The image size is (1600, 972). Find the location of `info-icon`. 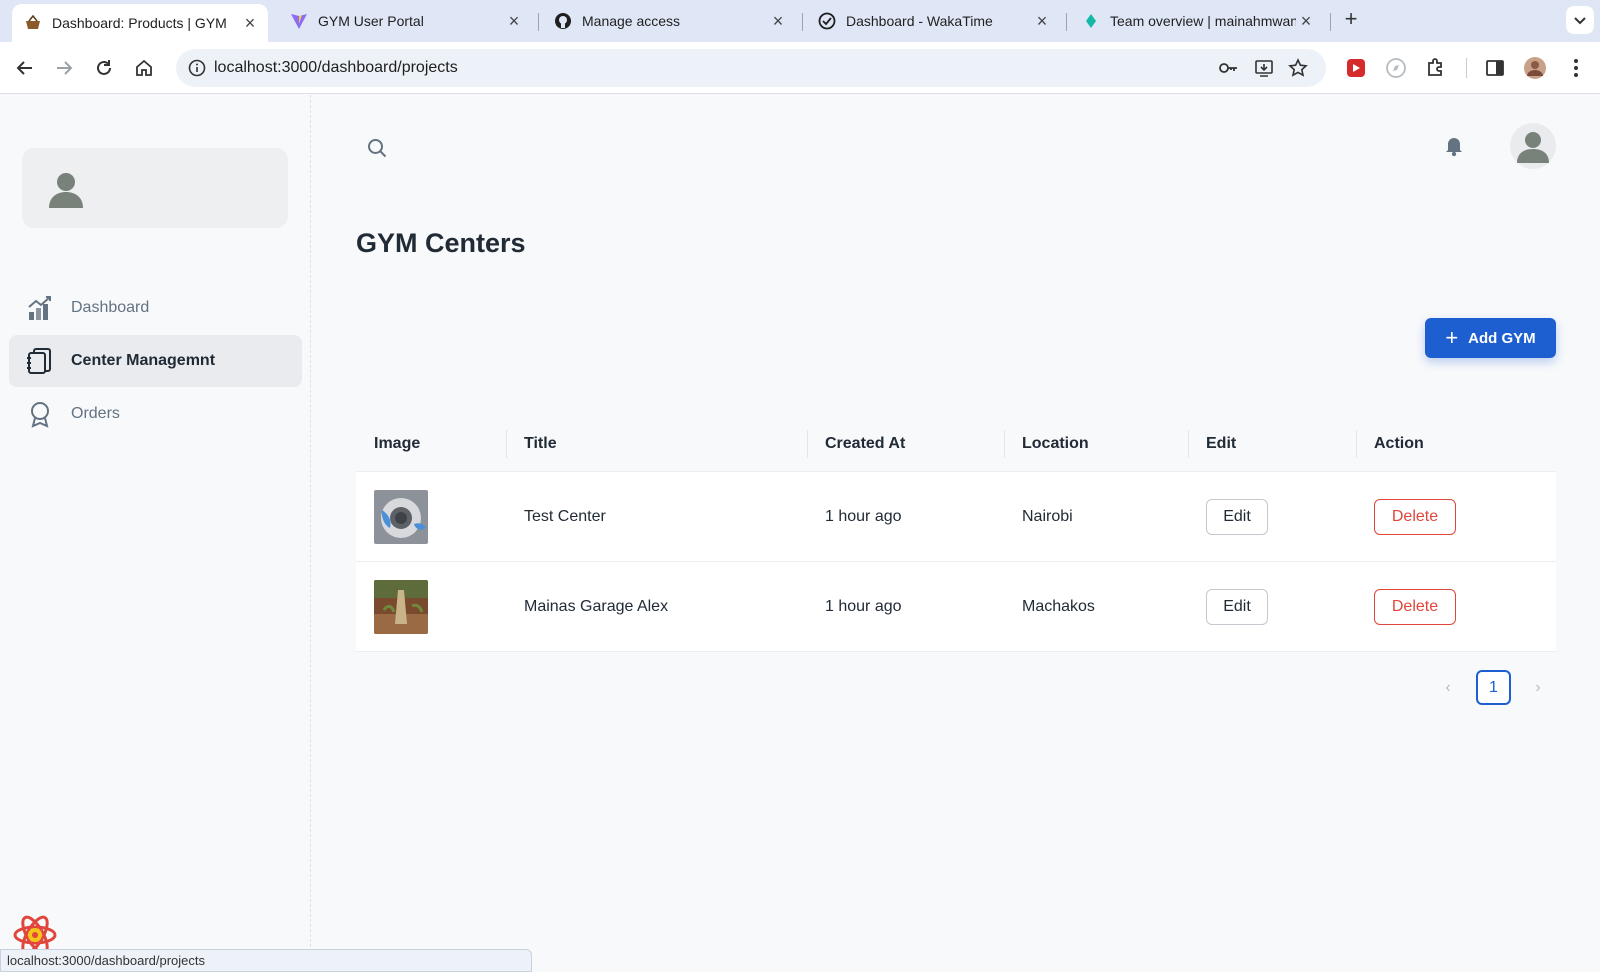

info-icon is located at coordinates (197, 68).